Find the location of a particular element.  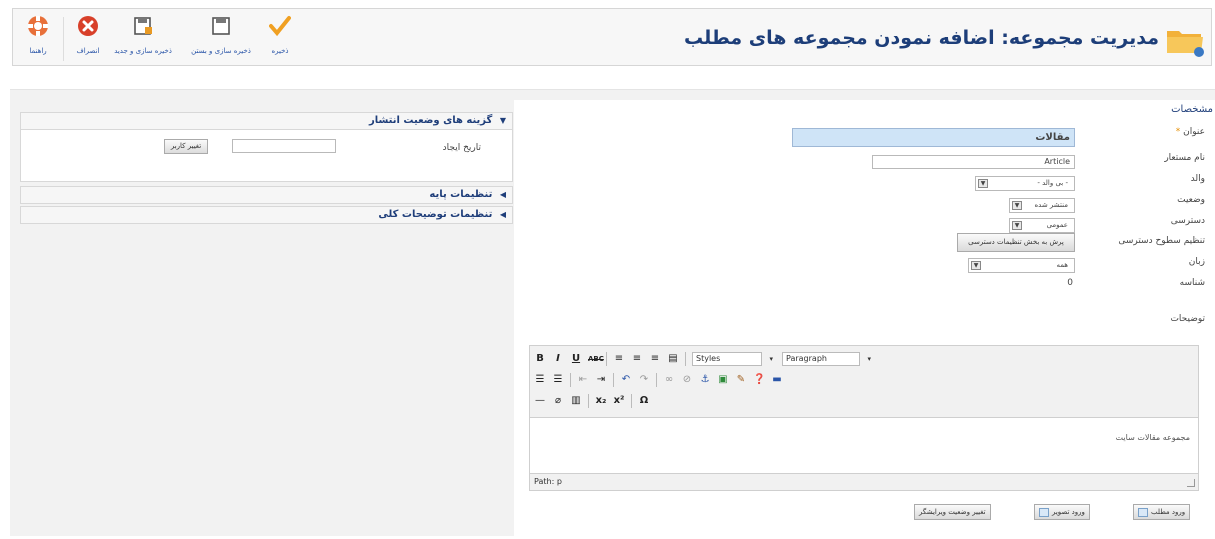

cleanup-icon: ✎ is located at coordinates (741, 380).